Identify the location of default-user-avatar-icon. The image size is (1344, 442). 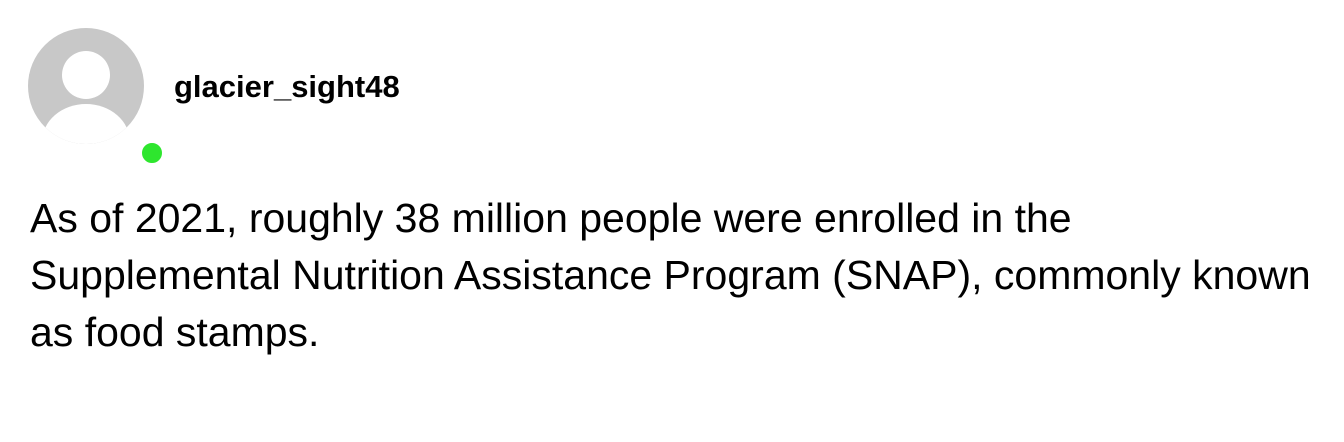
(86, 86).